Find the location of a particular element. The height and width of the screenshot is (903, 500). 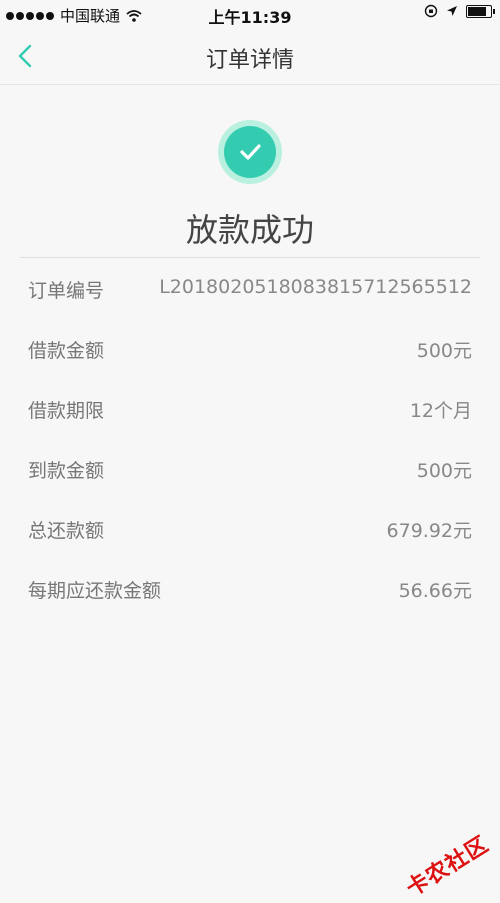

detail-value: 12个月 is located at coordinates (440, 411).